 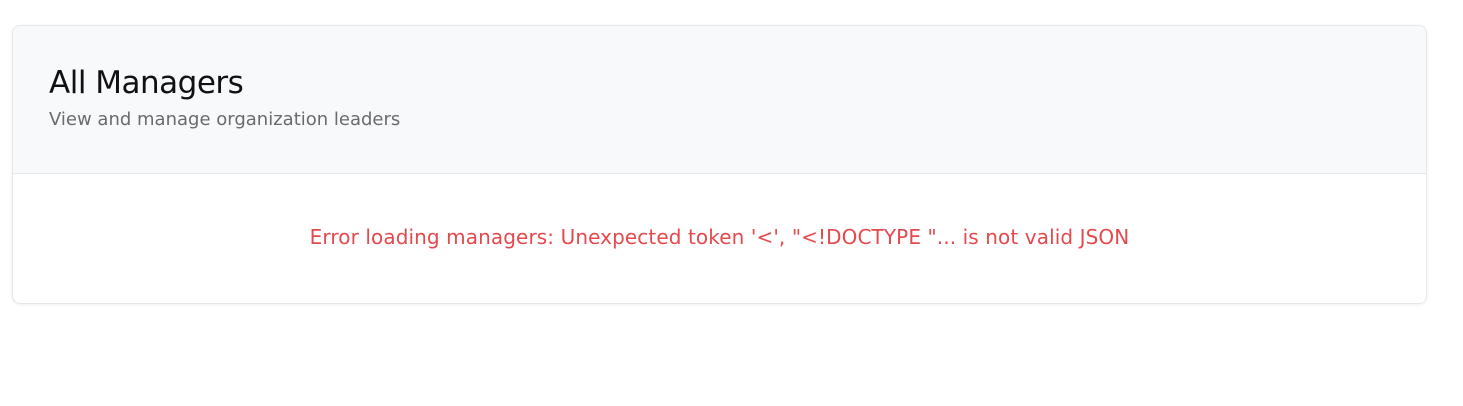 What do you see at coordinates (225, 119) in the screenshot?
I see `page-subtitle: View and manage organization leaders` at bounding box center [225, 119].